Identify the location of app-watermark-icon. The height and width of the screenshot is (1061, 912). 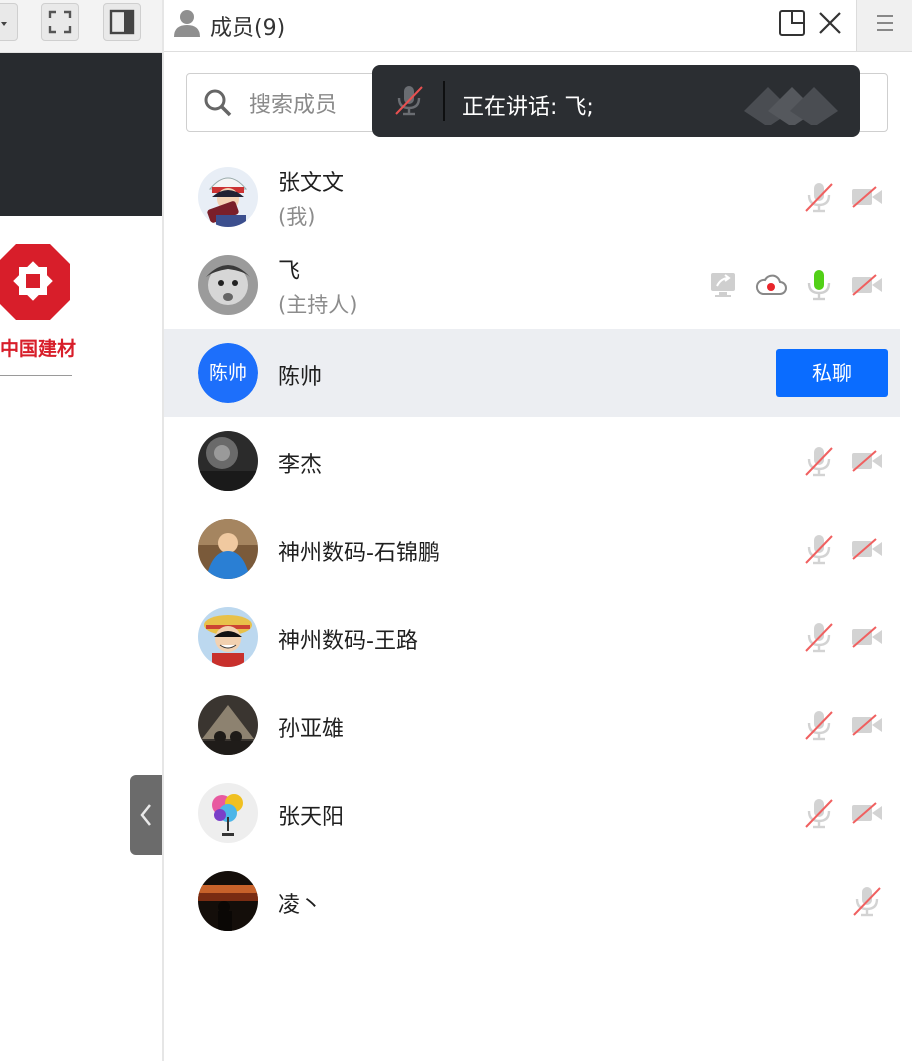
(791, 106).